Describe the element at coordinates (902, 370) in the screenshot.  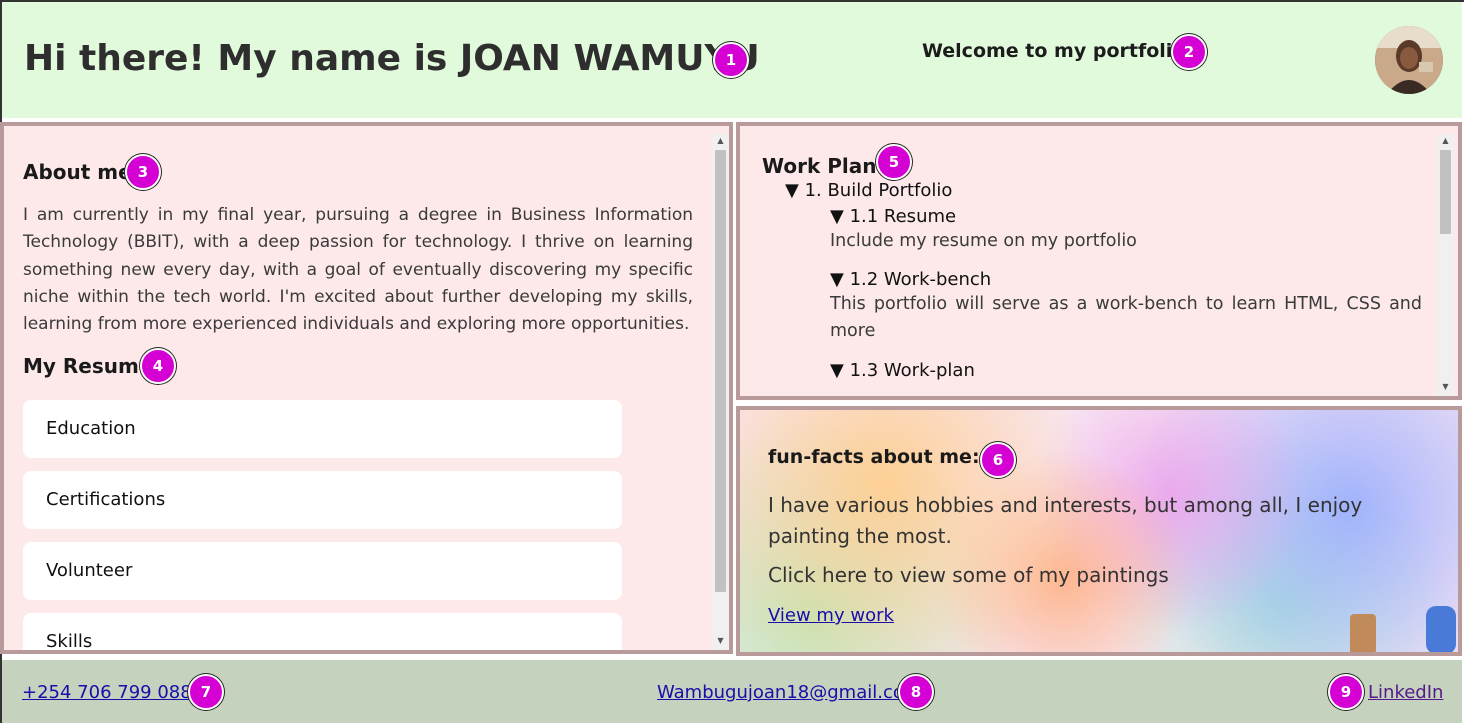
I see `workplan-item-workplan: ▼ 1.3 Work-plan` at that location.